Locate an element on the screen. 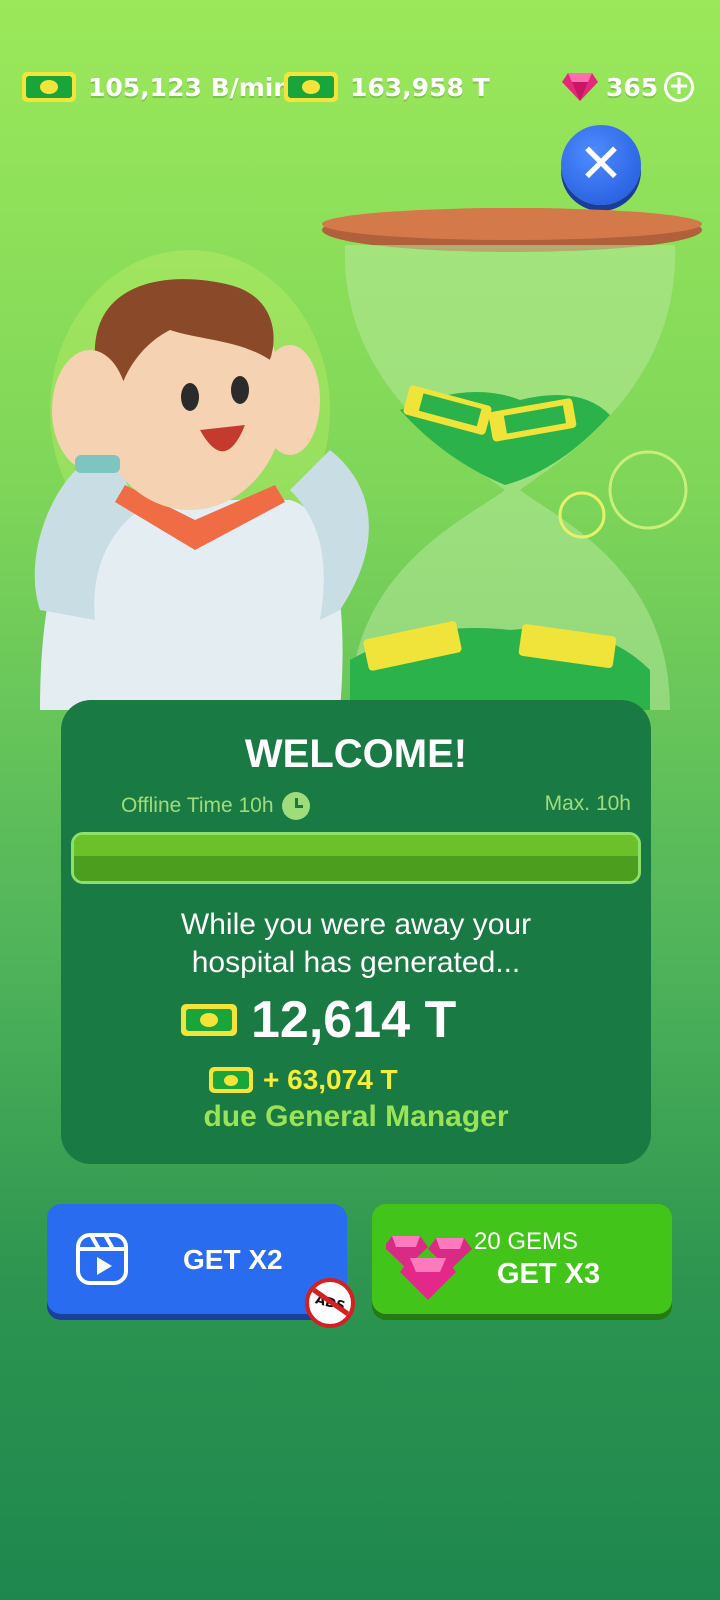 The width and height of the screenshot is (720, 1600). earned-amount-text: 12,614 T is located at coordinates (354, 1020).